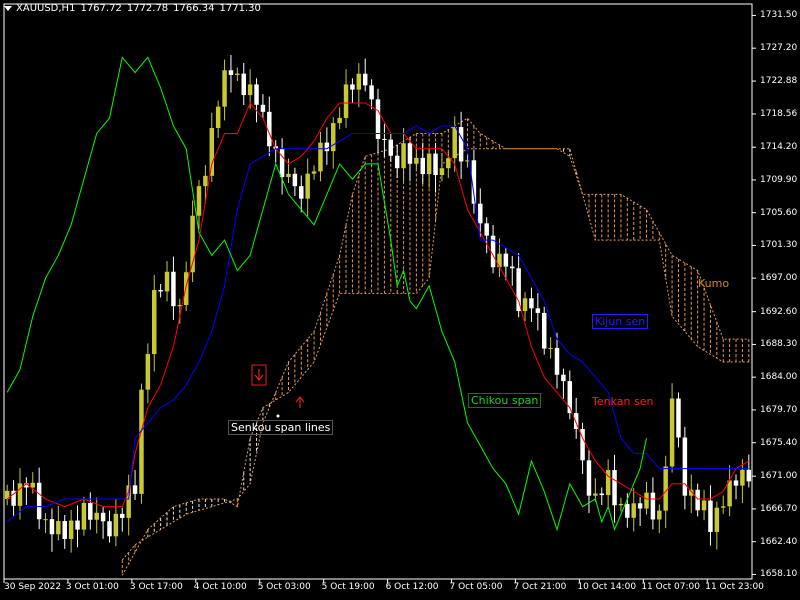 The width and height of the screenshot is (800, 600). Describe the element at coordinates (505, 400) in the screenshot. I see `chikou-label: Chikou span` at that location.